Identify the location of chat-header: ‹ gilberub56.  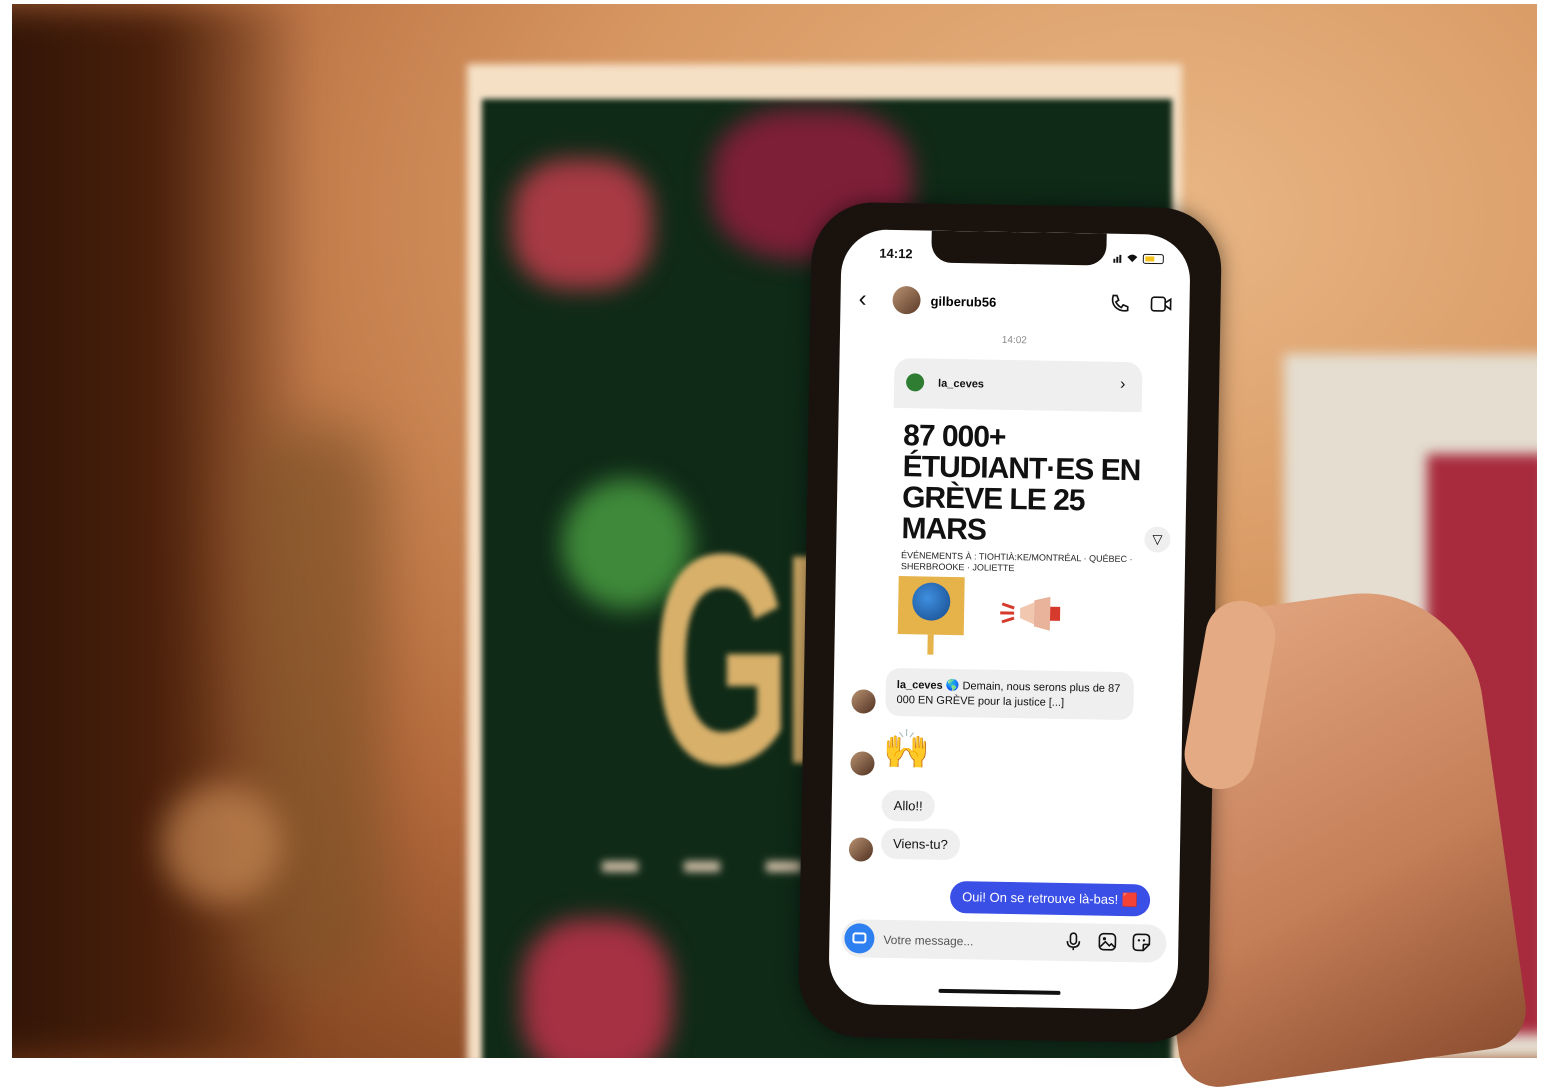
(1015, 303).